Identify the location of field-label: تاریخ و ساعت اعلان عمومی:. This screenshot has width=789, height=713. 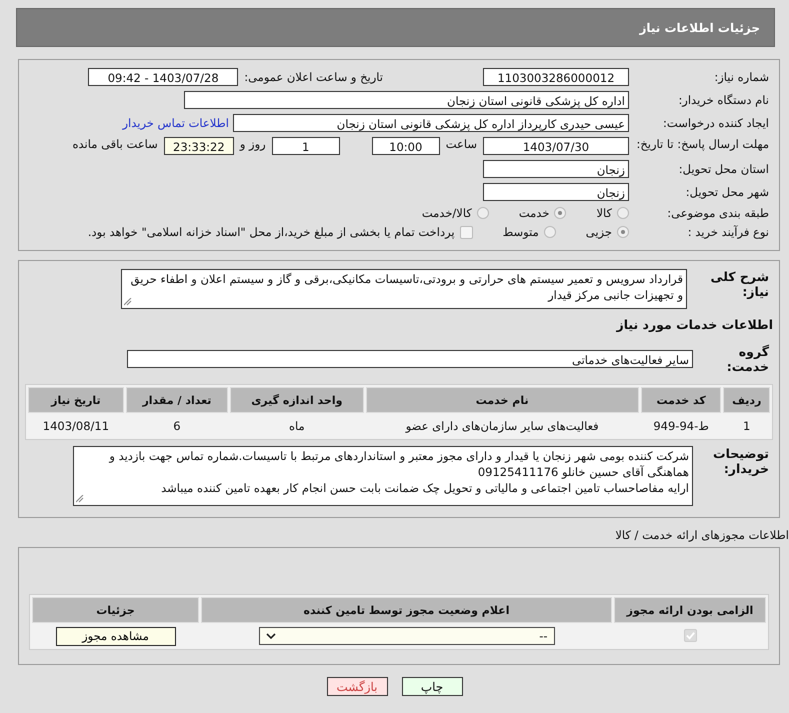
(313, 77).